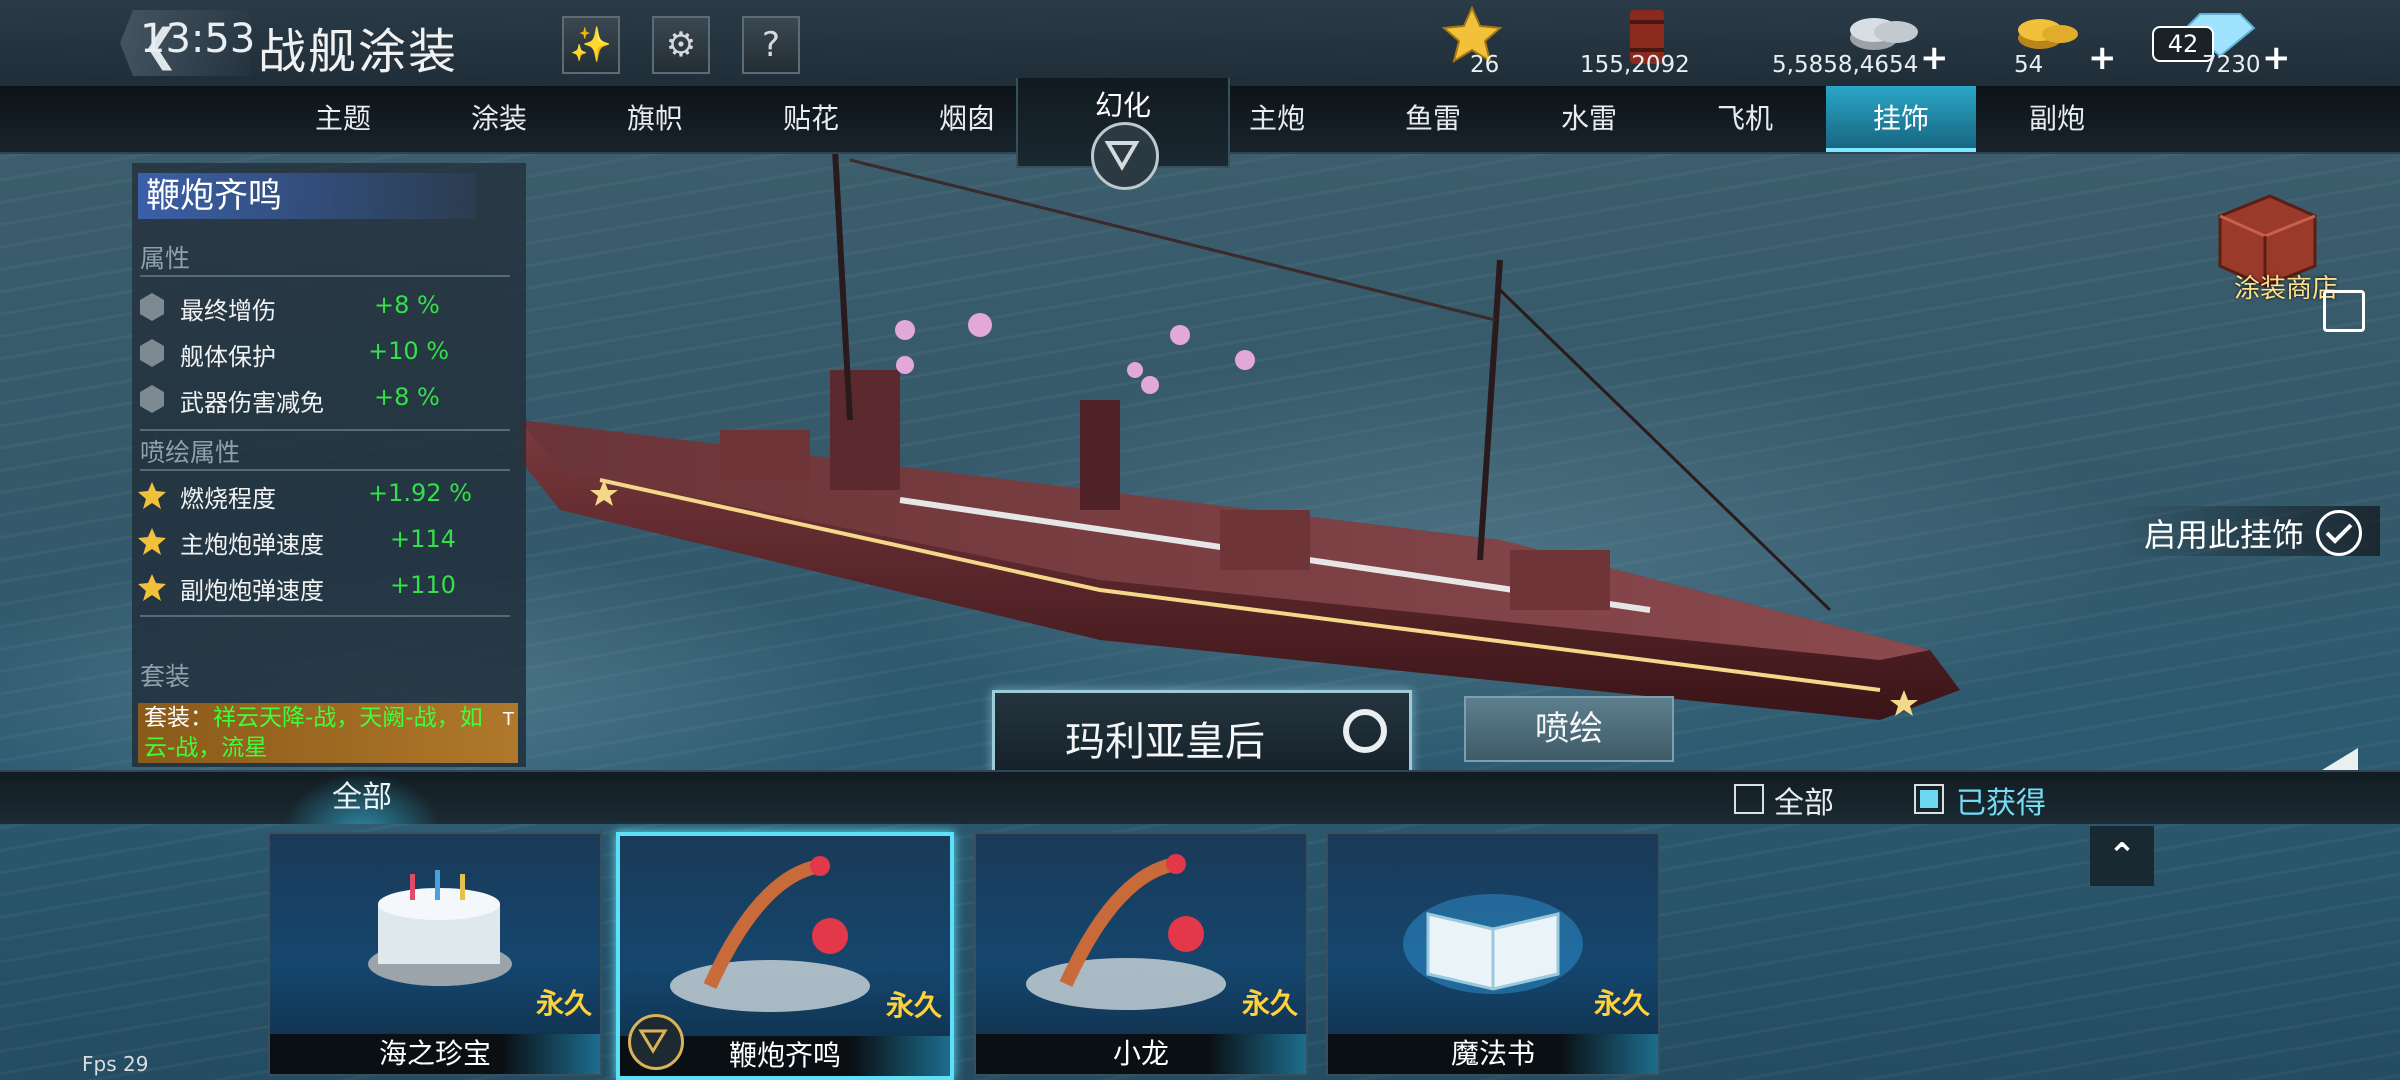 The height and width of the screenshot is (1080, 2400). What do you see at coordinates (435, 954) in the screenshot?
I see `ornament-card: 永久 海之珍宝` at bounding box center [435, 954].